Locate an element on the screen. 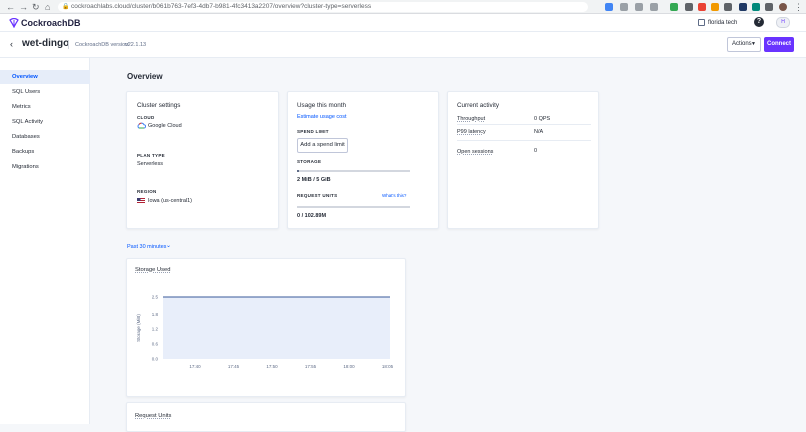 This screenshot has width=806, height=432. region-value: Iowa (us-central1) is located at coordinates (170, 201).